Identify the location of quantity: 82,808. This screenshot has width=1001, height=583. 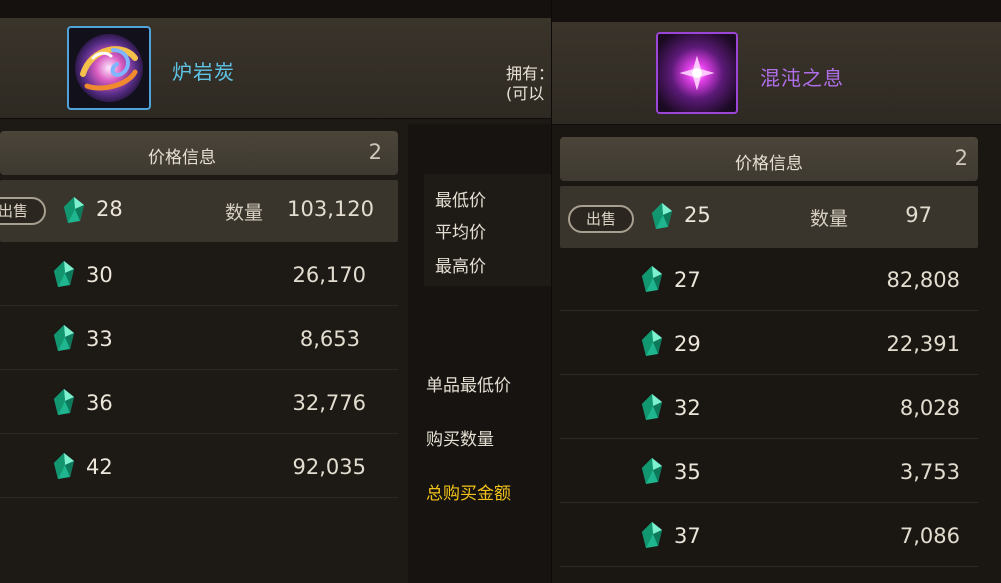
(923, 280).